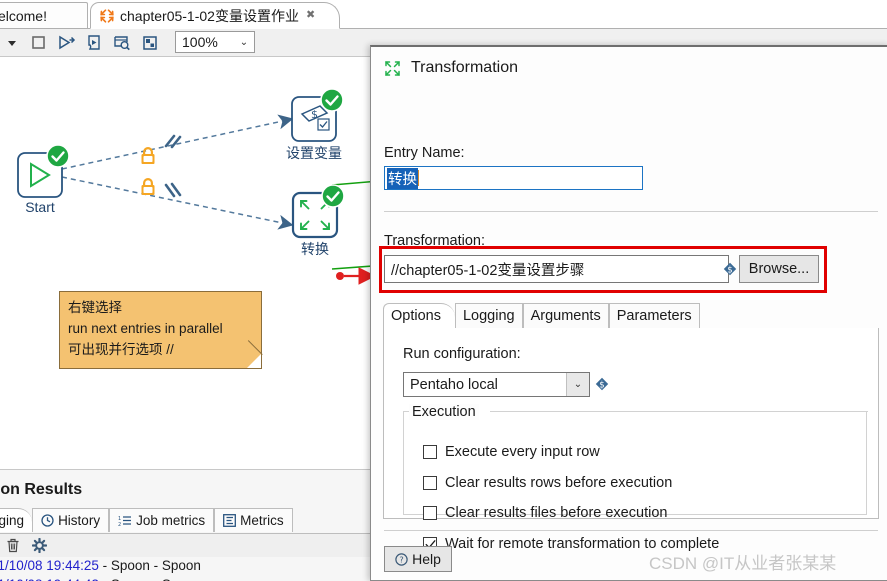 This screenshot has width=887, height=581. I want to click on run-configuration-select: Pentaho local ⌄, so click(496, 384).